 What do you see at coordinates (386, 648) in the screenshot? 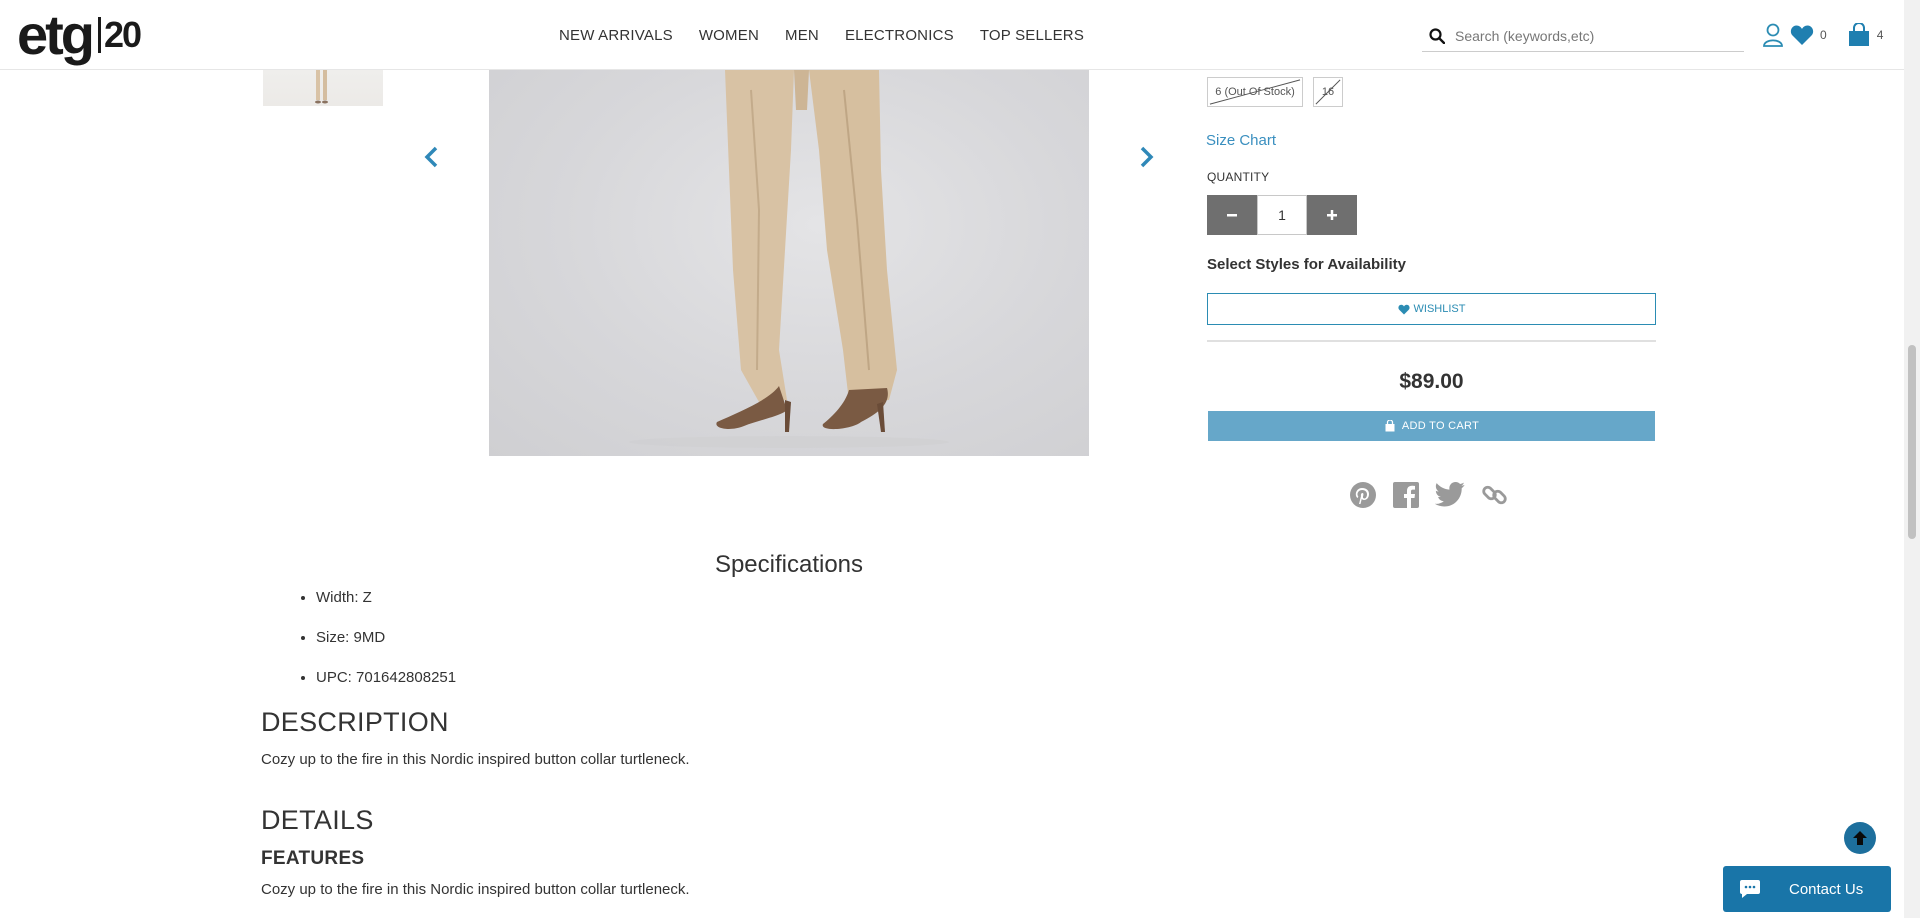
I see `specifications-list: Width: Z Size: 9MD UPC: 701642808251` at bounding box center [386, 648].